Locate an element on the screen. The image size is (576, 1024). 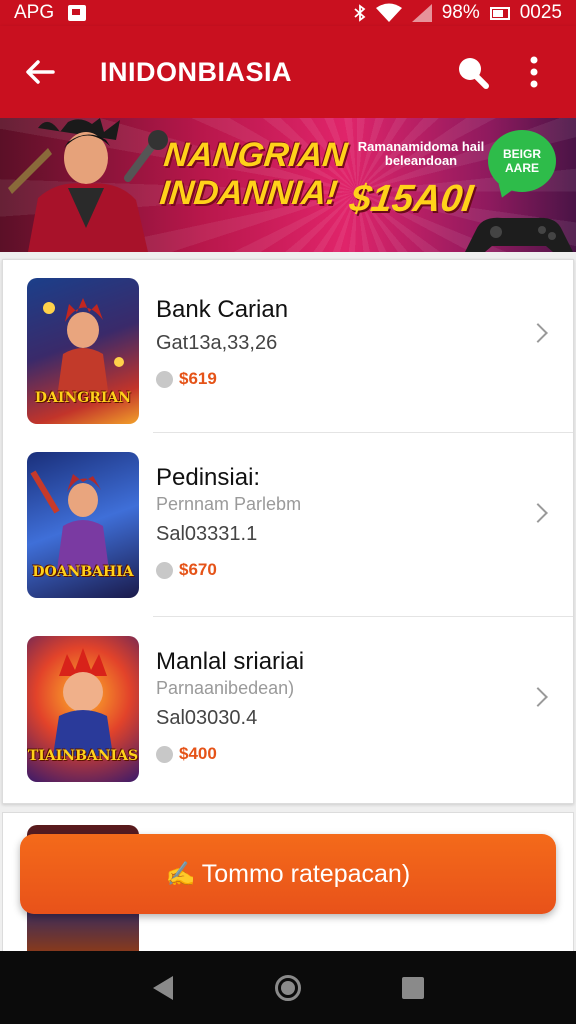
system-nav-bar is located at coordinates (288, 987).